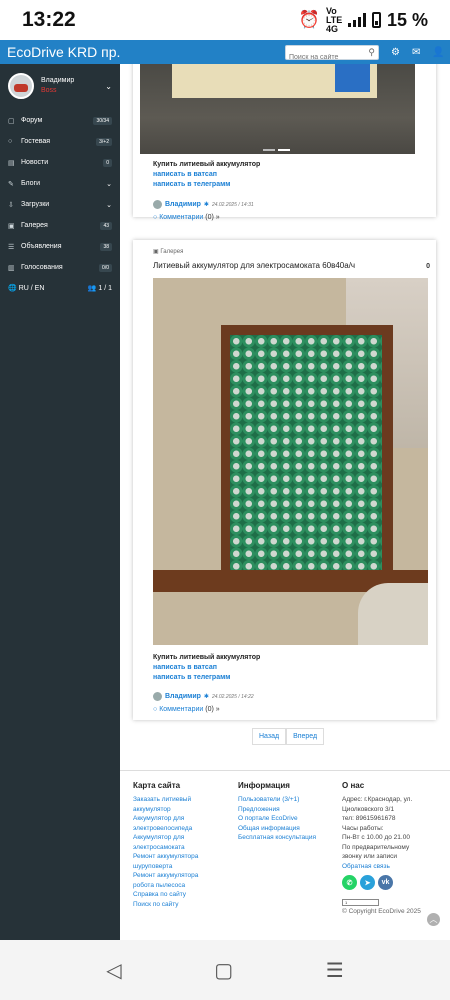 This screenshot has height=1000, width=450. I want to click on sidebar-item-news: ▤ Новости 0, so click(60, 162).